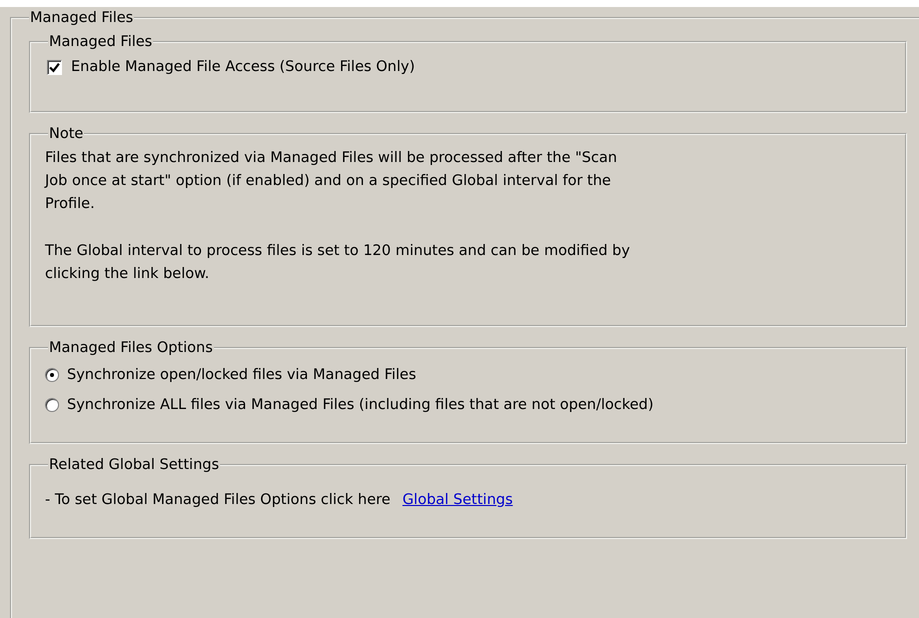 The width and height of the screenshot is (919, 618). What do you see at coordinates (243, 67) in the screenshot?
I see `checkbox-label: Enable Managed File Access (Source Files Only)` at bounding box center [243, 67].